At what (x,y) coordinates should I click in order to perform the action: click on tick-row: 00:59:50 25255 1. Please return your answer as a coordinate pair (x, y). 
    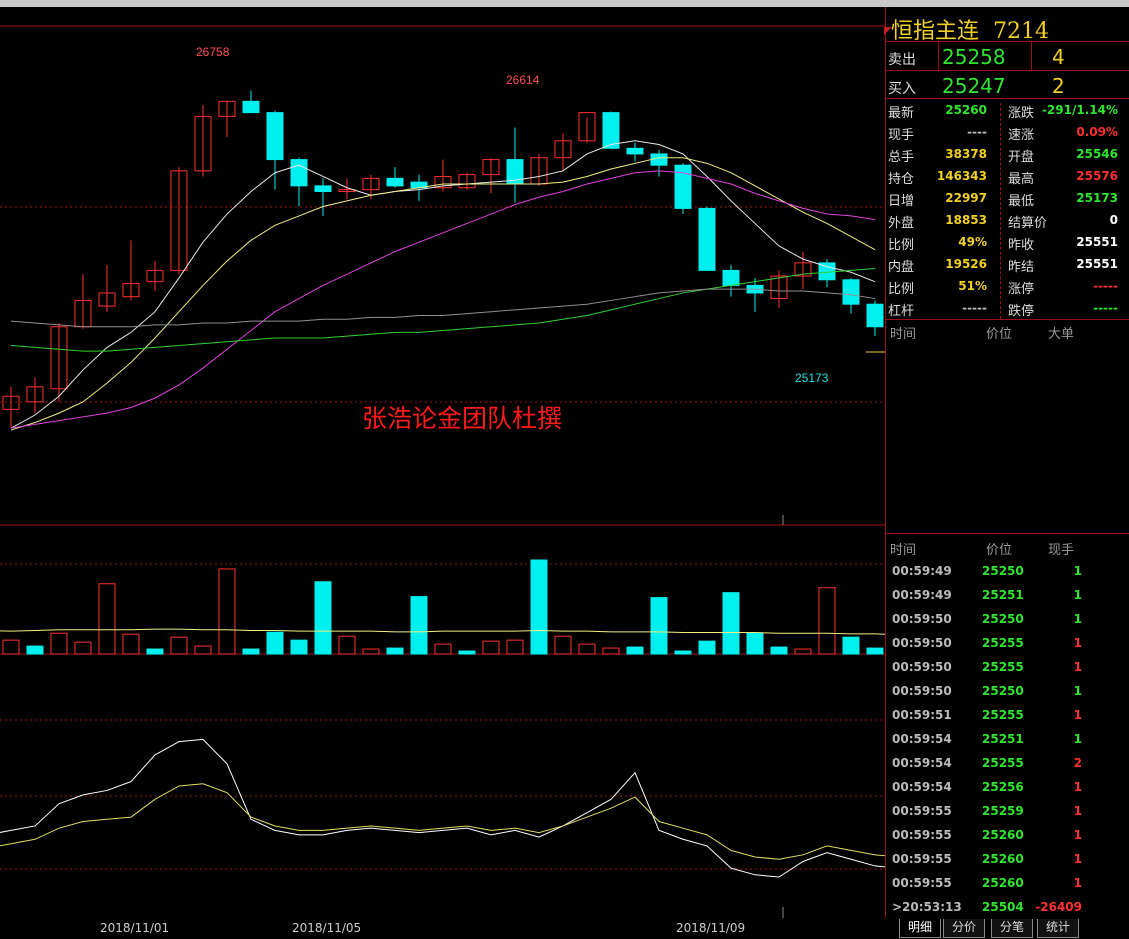
    Looking at the image, I should click on (1007, 667).